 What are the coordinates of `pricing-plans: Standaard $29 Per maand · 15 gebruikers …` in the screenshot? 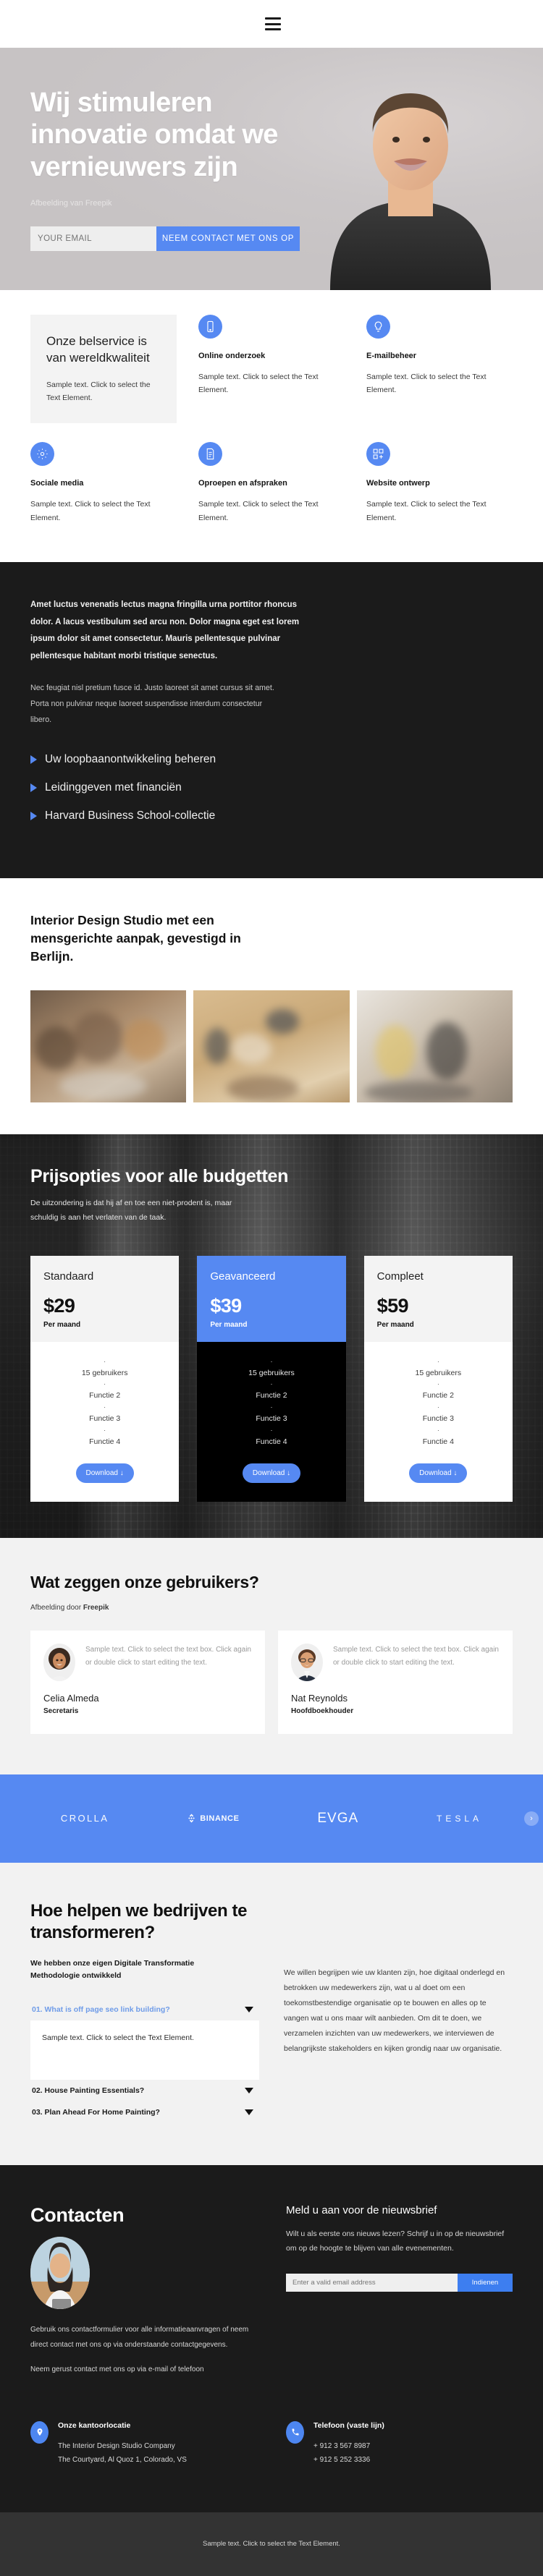 It's located at (271, 1378).